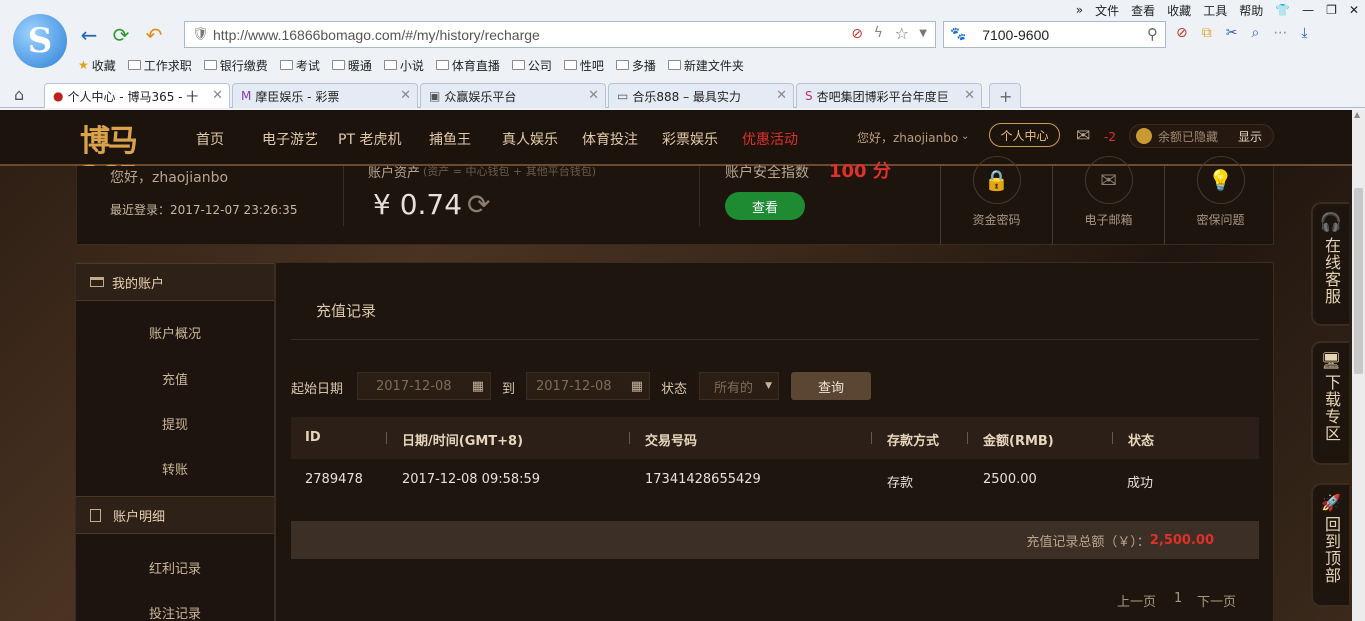  I want to click on bookmark-folder: 暖通, so click(351, 65).